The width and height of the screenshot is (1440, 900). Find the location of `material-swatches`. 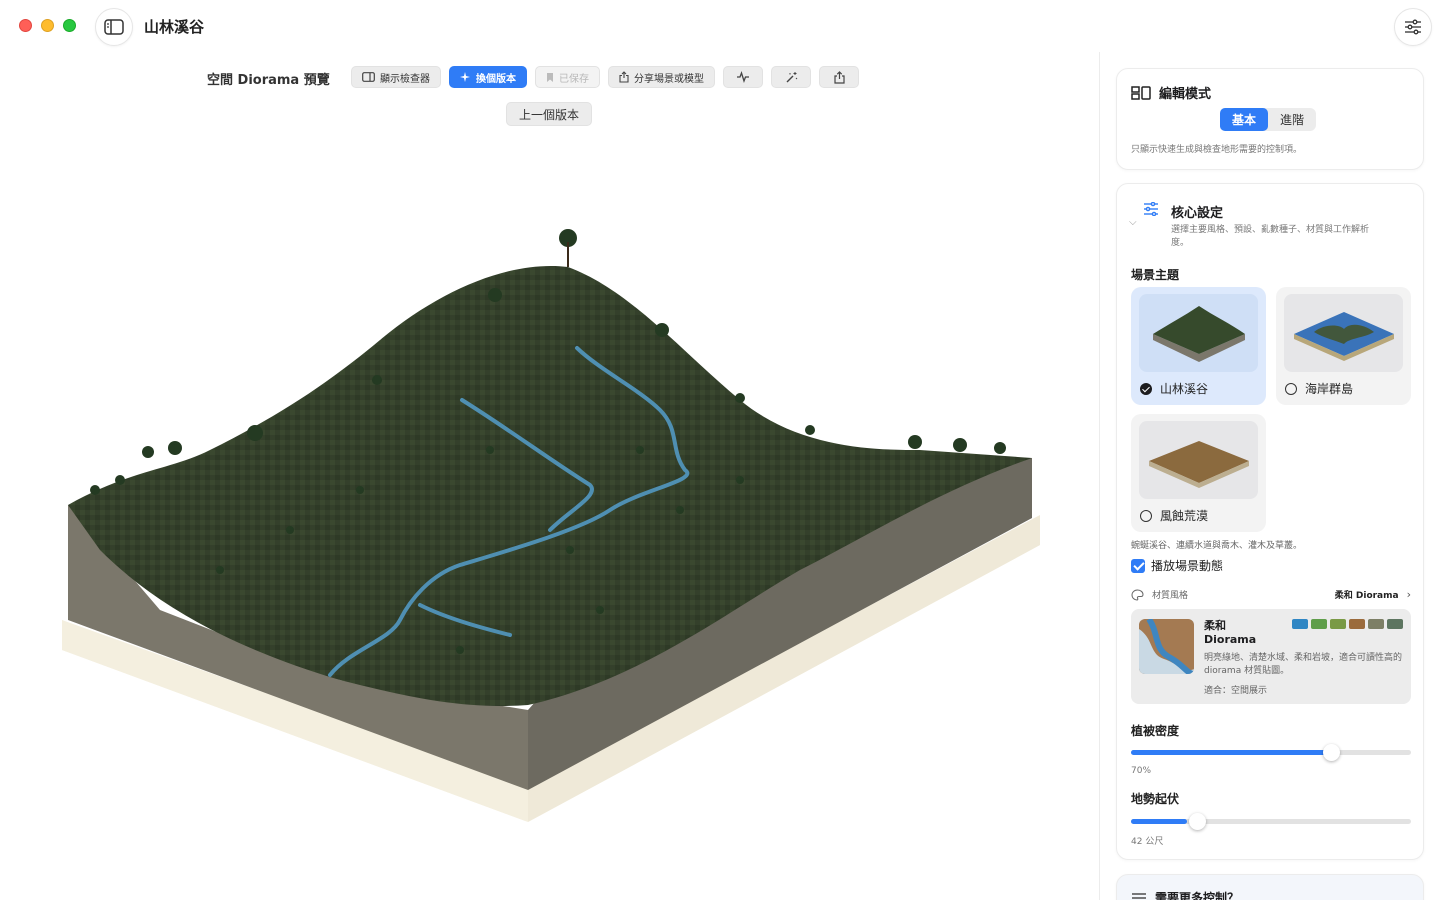

material-swatches is located at coordinates (1347, 624).